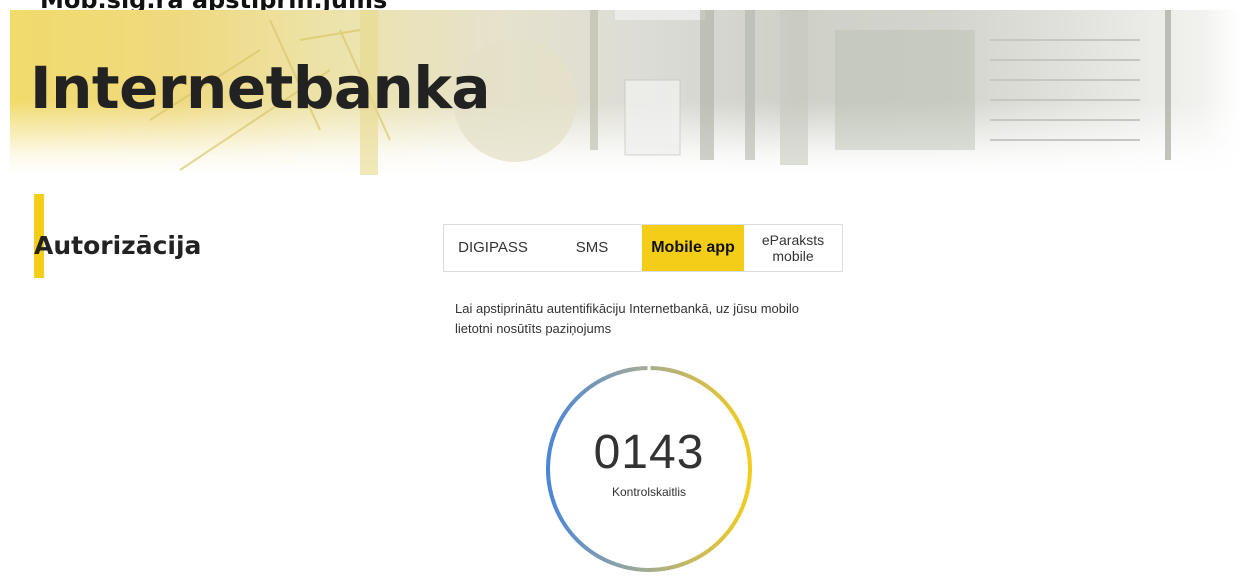 This screenshot has width=1244, height=580. I want to click on tab-digipass: DIGIPASS, so click(493, 248).